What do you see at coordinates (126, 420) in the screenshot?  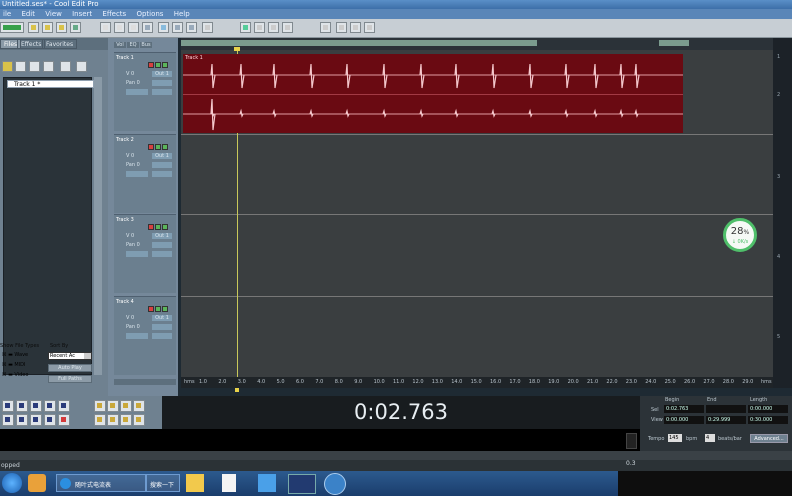 I see `zoom-sel-left-icon` at bounding box center [126, 420].